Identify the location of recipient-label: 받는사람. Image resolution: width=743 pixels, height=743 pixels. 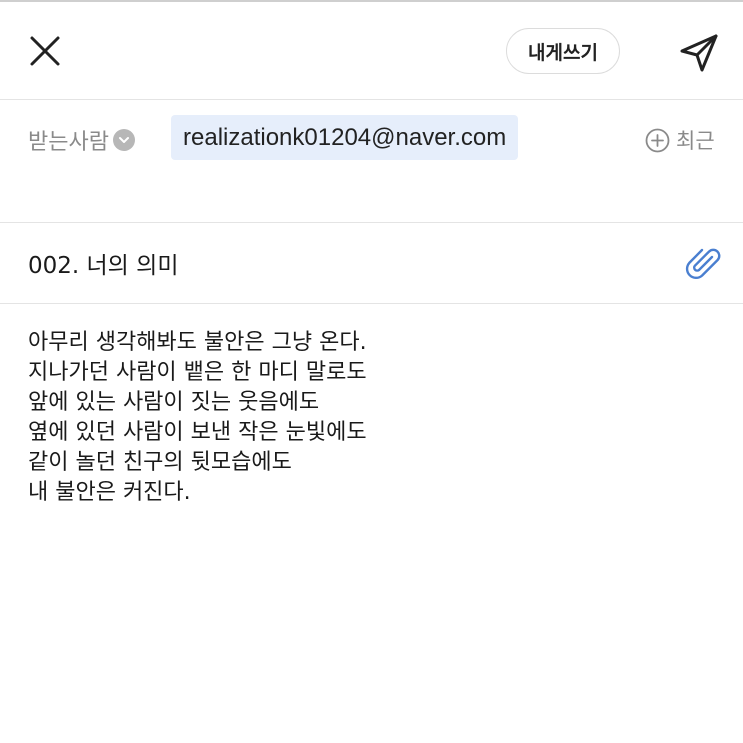
(81, 140).